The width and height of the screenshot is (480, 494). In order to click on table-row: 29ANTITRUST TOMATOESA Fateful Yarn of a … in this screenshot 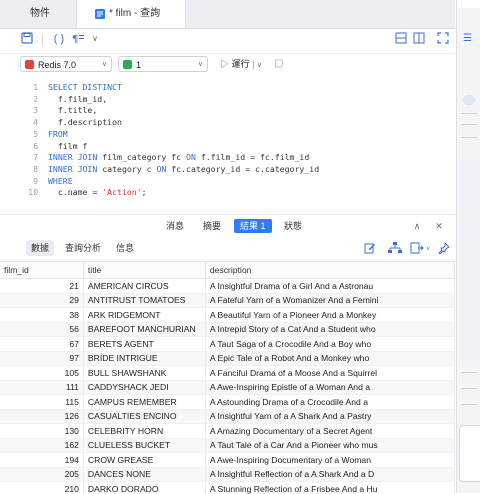, I will do `click(227, 300)`.